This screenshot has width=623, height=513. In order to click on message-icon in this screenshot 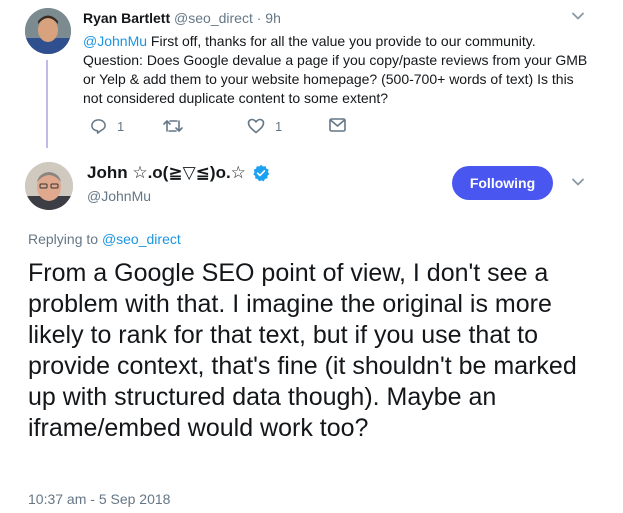, I will do `click(337, 125)`.